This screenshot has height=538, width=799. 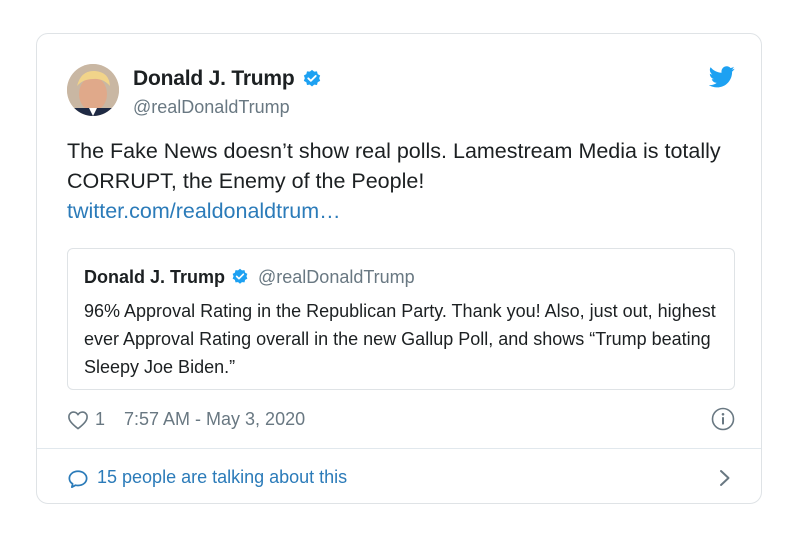 What do you see at coordinates (227, 107) in the screenshot?
I see `author-handle: @realDonaldTrump` at bounding box center [227, 107].